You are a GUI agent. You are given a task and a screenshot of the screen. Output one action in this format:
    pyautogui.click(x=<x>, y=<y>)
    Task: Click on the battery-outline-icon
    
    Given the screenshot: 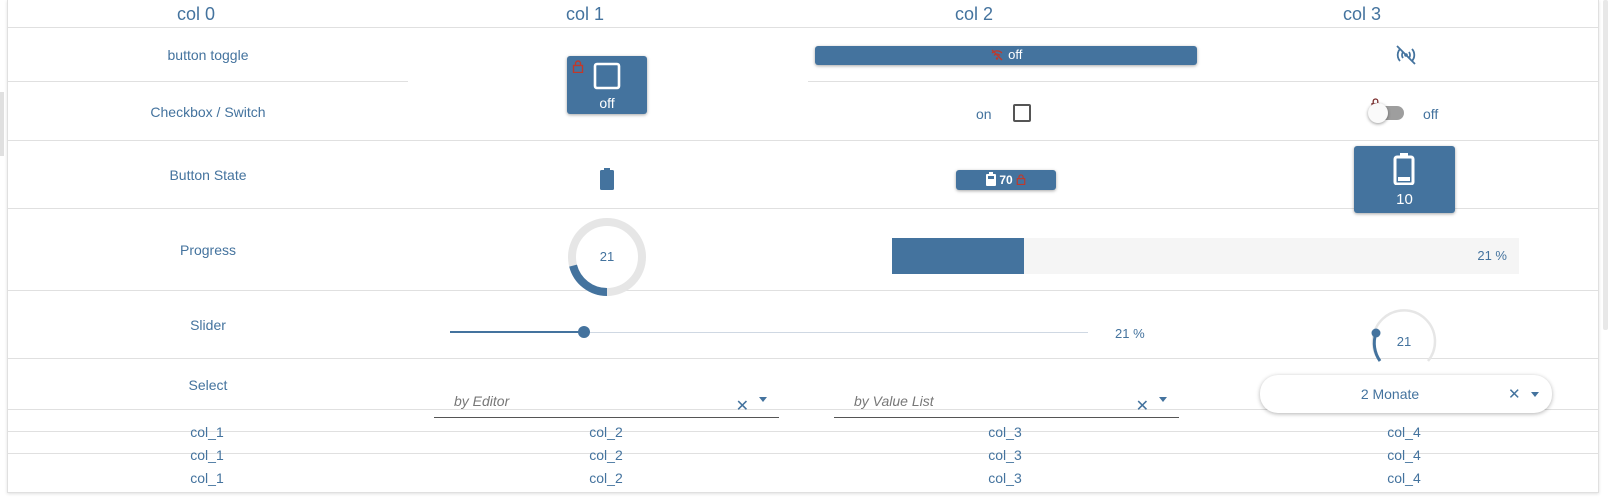 What is the action you would take?
    pyautogui.click(x=1404, y=171)
    